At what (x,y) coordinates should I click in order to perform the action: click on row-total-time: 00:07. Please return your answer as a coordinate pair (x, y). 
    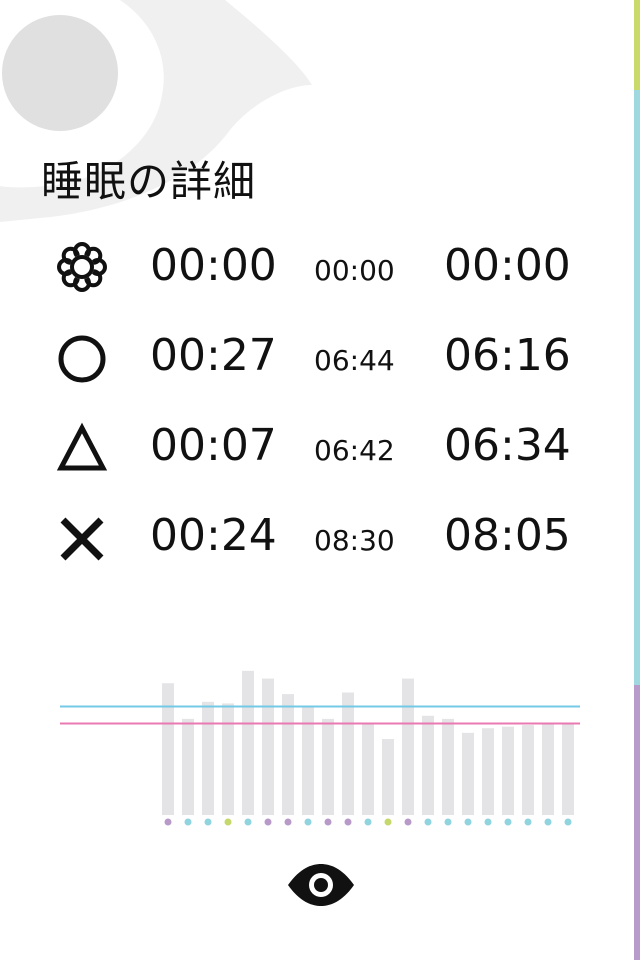
    Looking at the image, I should click on (213, 445).